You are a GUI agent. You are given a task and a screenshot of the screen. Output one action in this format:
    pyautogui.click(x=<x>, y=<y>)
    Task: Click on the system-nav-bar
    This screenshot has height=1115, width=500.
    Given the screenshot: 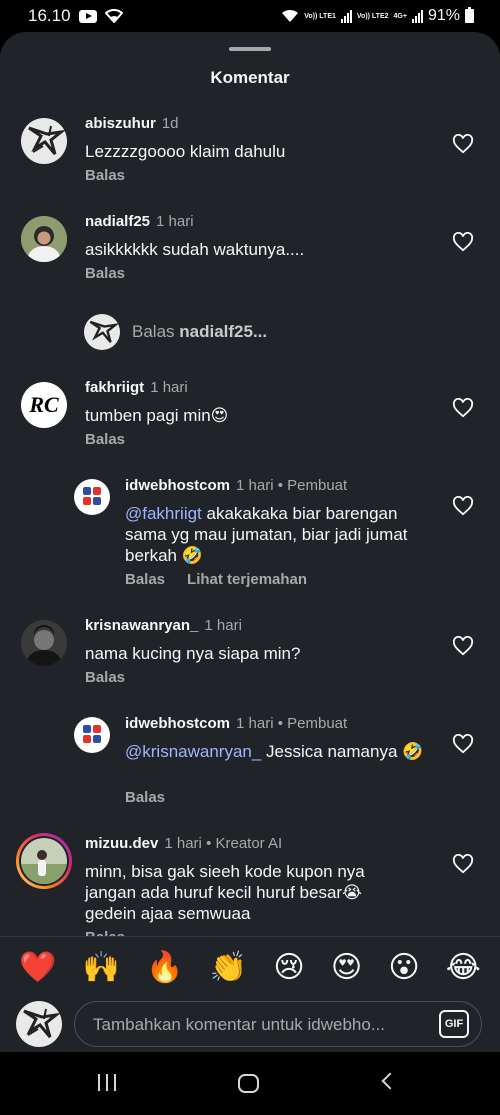 What is the action you would take?
    pyautogui.click(x=250, y=1083)
    